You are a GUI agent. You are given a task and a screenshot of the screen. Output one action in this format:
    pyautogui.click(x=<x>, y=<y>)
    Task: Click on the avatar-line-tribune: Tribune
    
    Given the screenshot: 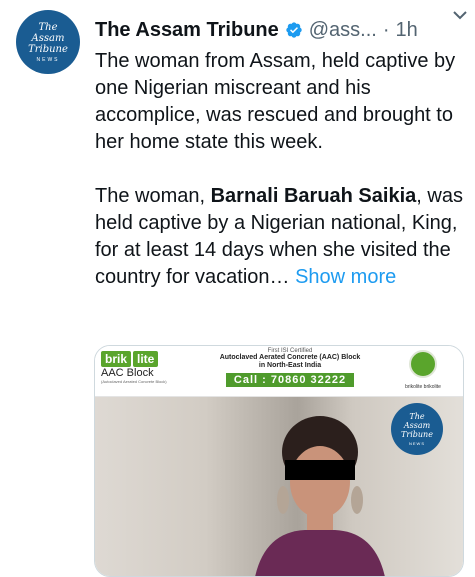 What is the action you would take?
    pyautogui.click(x=48, y=49)
    